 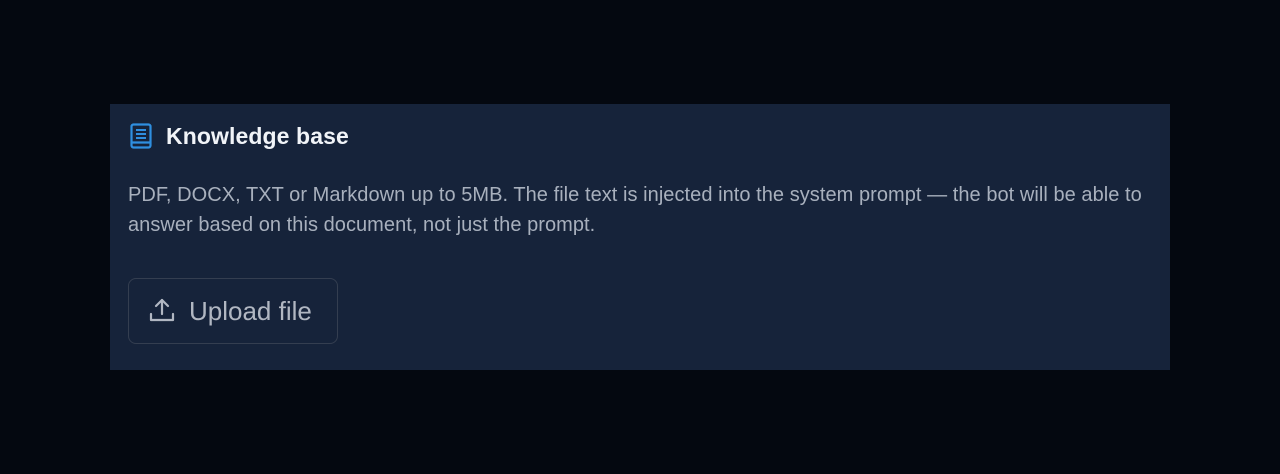 What do you see at coordinates (162, 311) in the screenshot?
I see `upload-icon` at bounding box center [162, 311].